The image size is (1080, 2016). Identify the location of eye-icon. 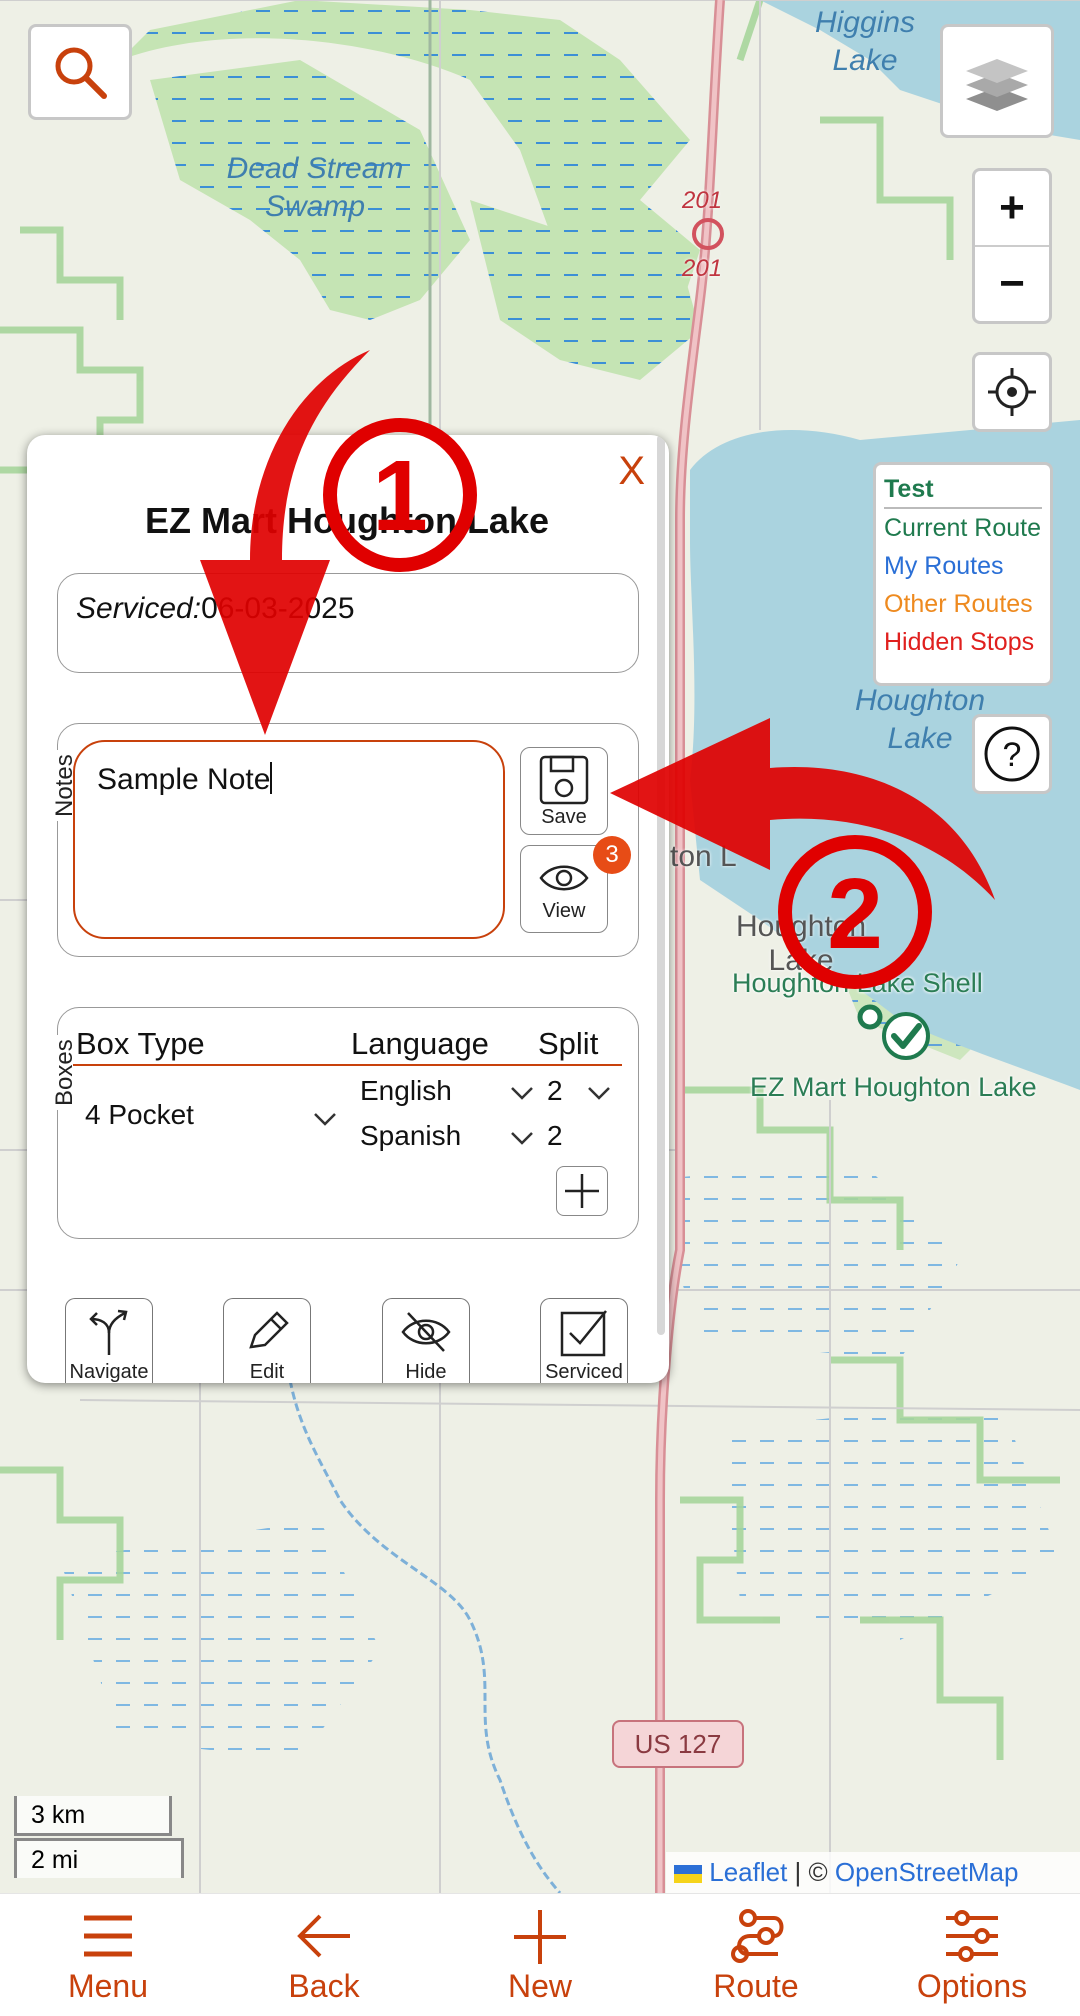
(564, 878).